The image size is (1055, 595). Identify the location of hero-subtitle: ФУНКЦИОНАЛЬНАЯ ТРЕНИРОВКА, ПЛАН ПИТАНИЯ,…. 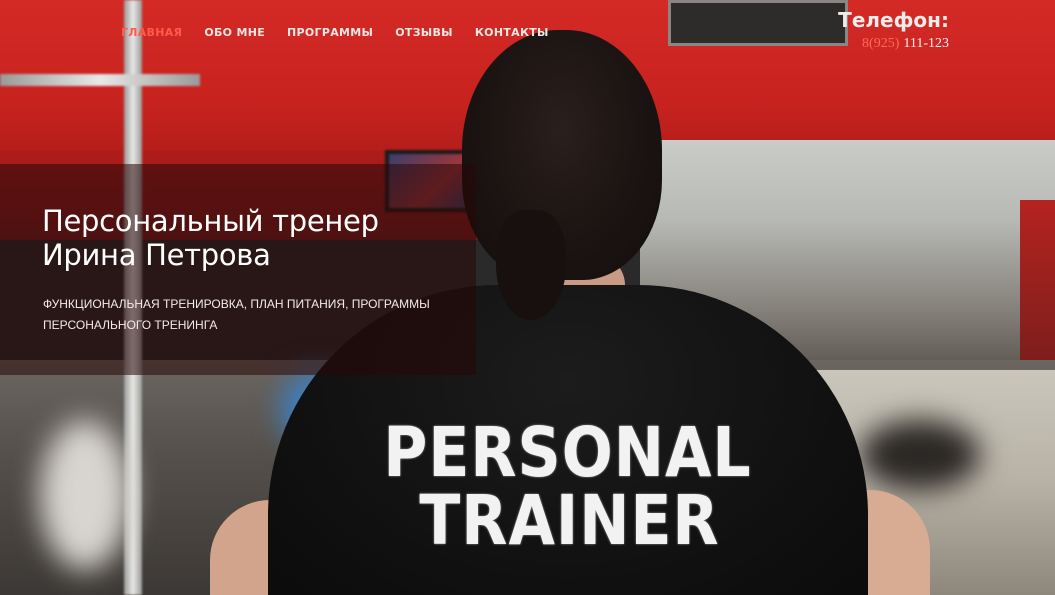
(236, 314).